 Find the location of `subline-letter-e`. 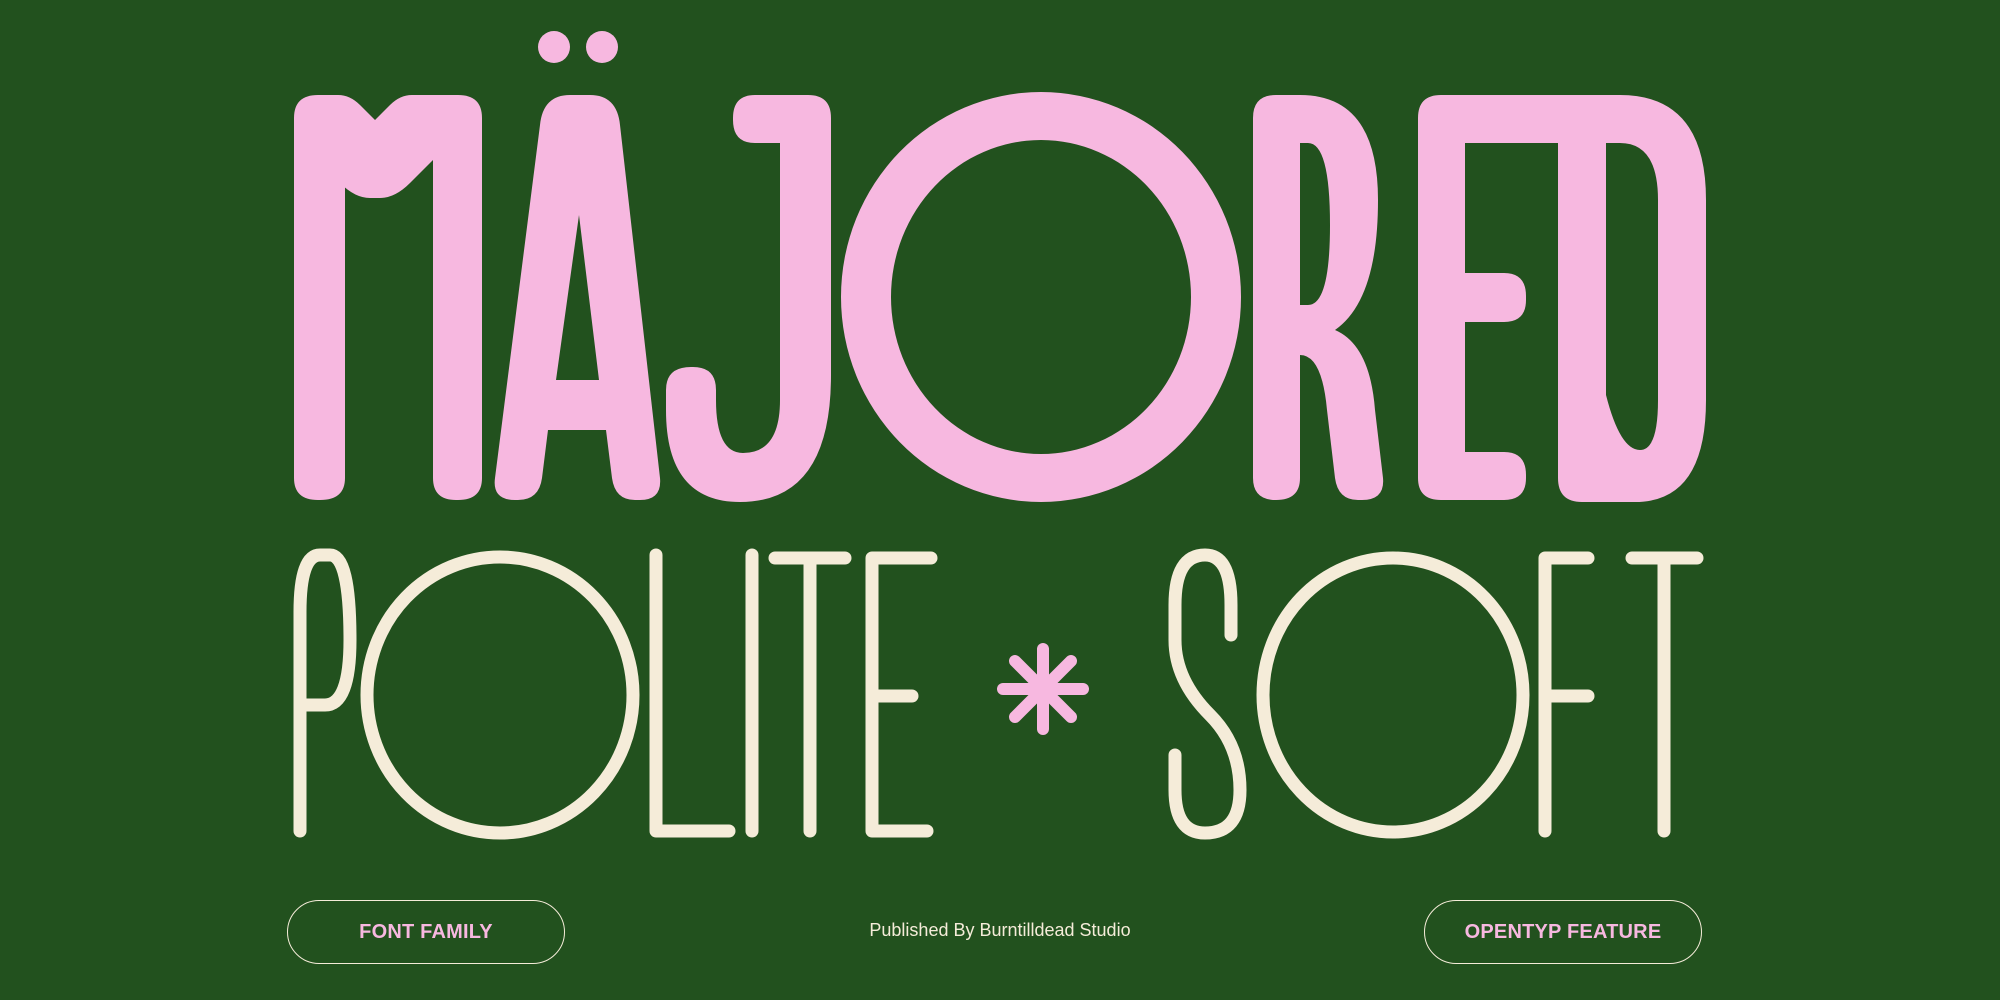

subline-letter-e is located at coordinates (901, 694).